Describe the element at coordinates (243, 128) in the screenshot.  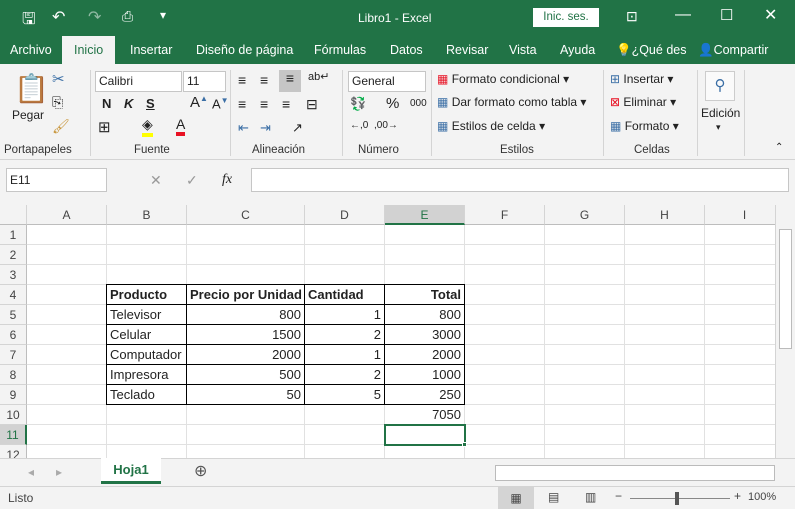
I see `decrease-indent-icon: ⇤` at that location.